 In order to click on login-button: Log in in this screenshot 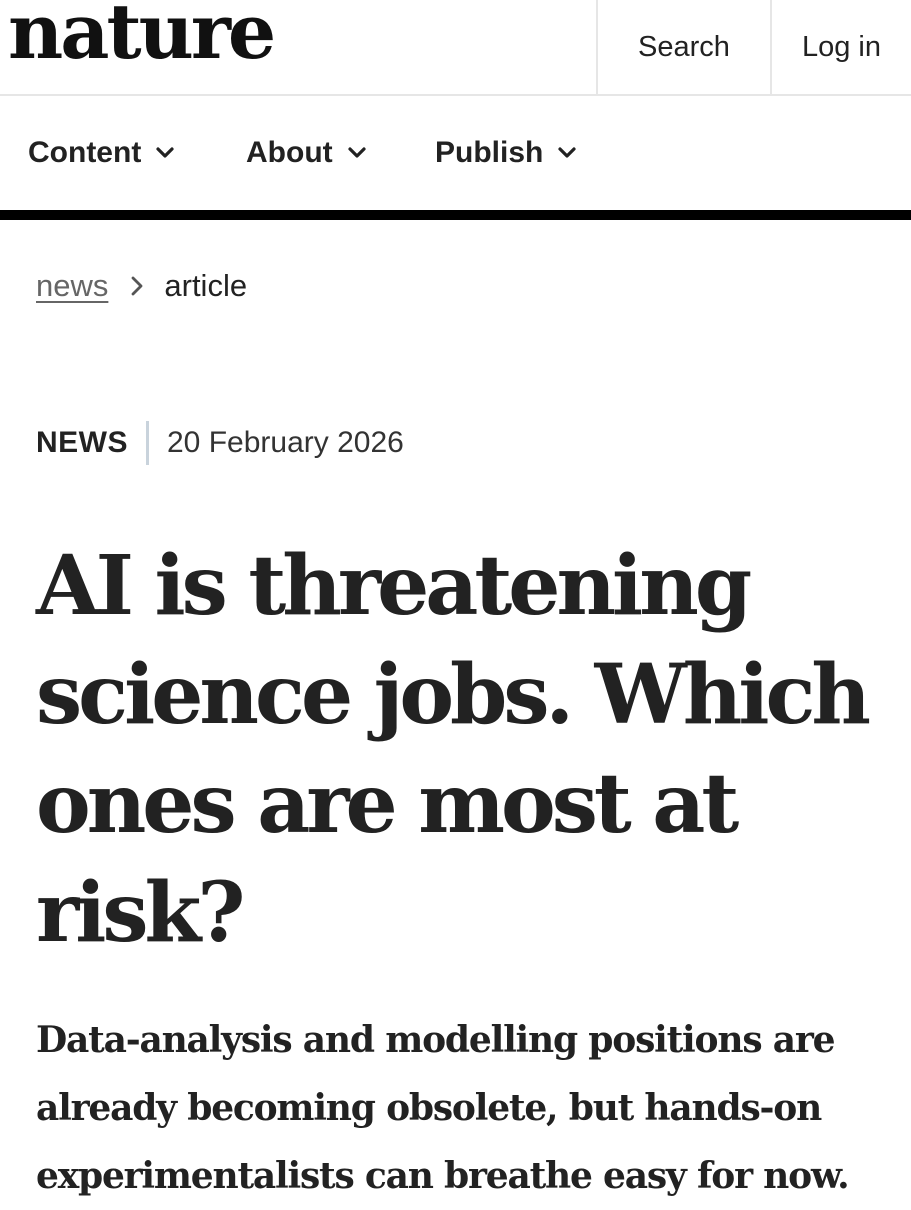, I will do `click(840, 47)`.